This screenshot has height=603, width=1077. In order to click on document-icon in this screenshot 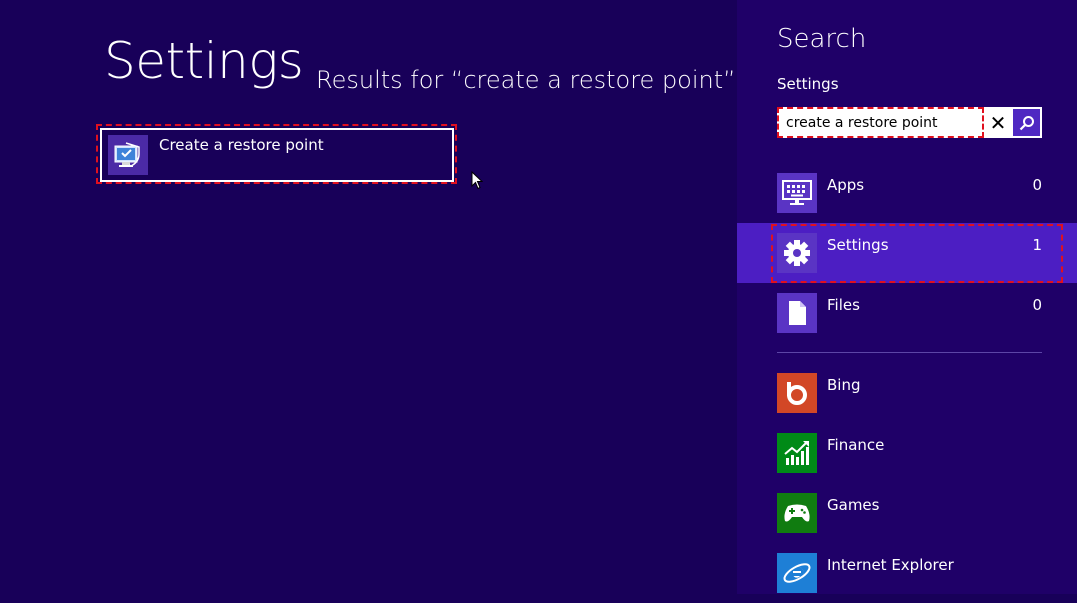, I will do `click(797, 313)`.